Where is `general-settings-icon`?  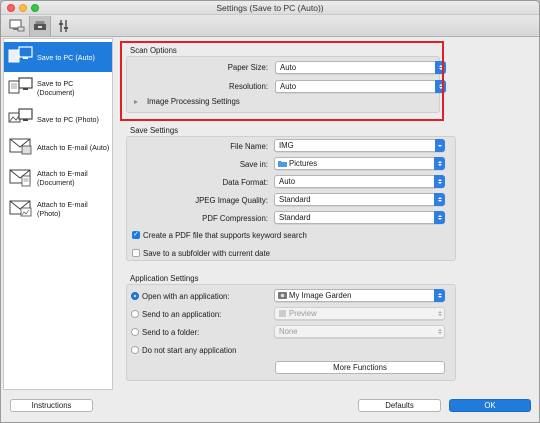
general-settings-icon is located at coordinates (63, 26).